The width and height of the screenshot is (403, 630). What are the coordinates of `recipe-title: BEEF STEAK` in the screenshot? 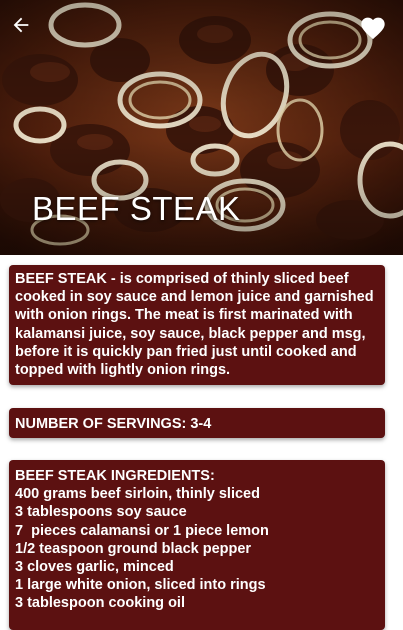 It's located at (136, 208).